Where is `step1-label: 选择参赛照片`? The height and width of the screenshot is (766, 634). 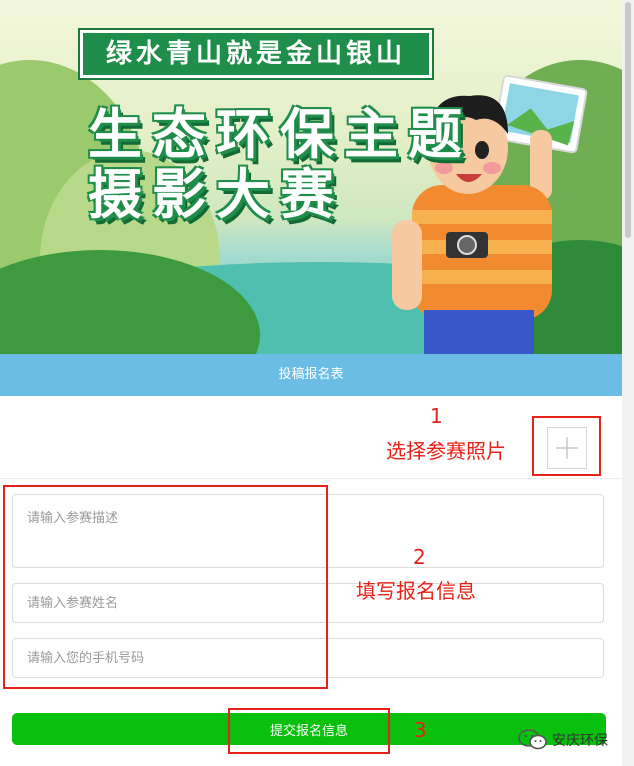 step1-label: 选择参赛照片 is located at coordinates (446, 451).